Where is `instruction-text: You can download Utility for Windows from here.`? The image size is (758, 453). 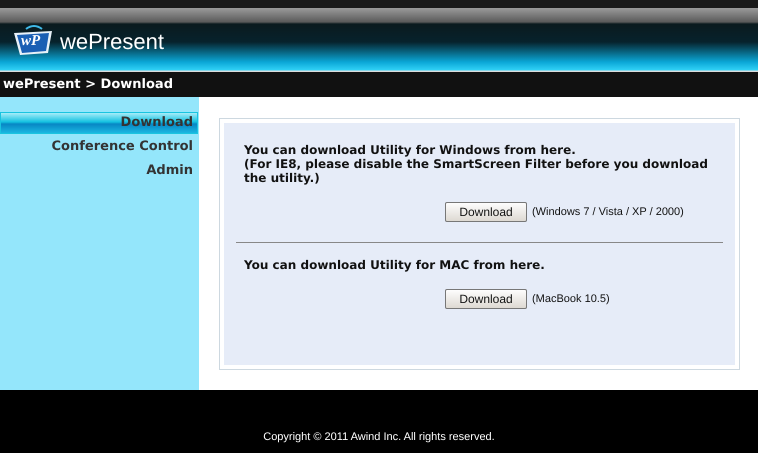
instruction-text: You can download Utility for Windows from here. is located at coordinates (410, 150).